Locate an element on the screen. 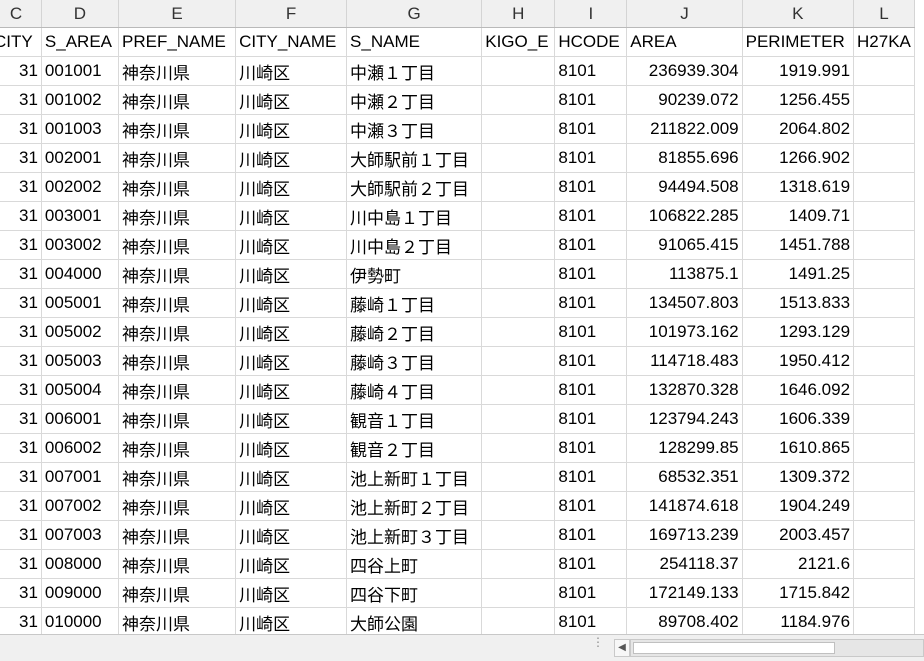  s-name-cell: 四谷上町 is located at coordinates (414, 564).